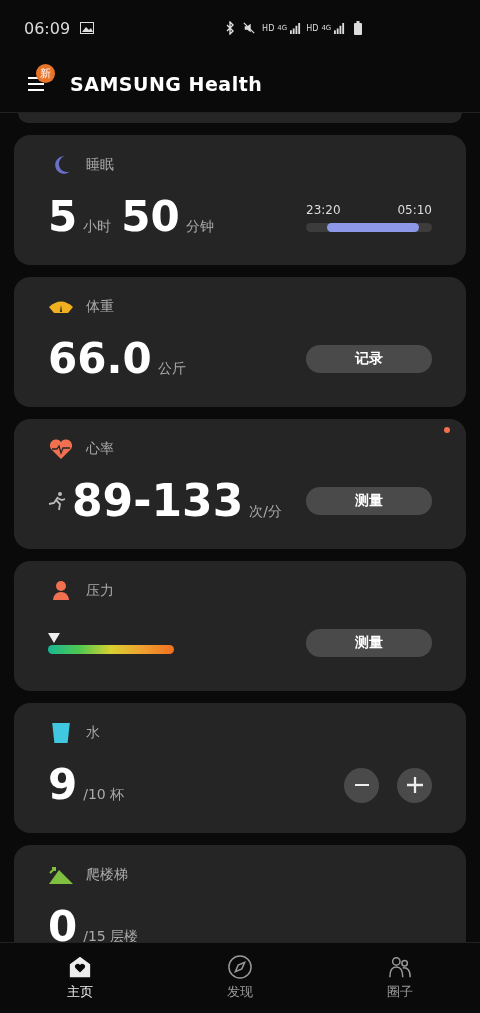  What do you see at coordinates (240, 626) in the screenshot?
I see `tracker-card: 压力 测量` at bounding box center [240, 626].